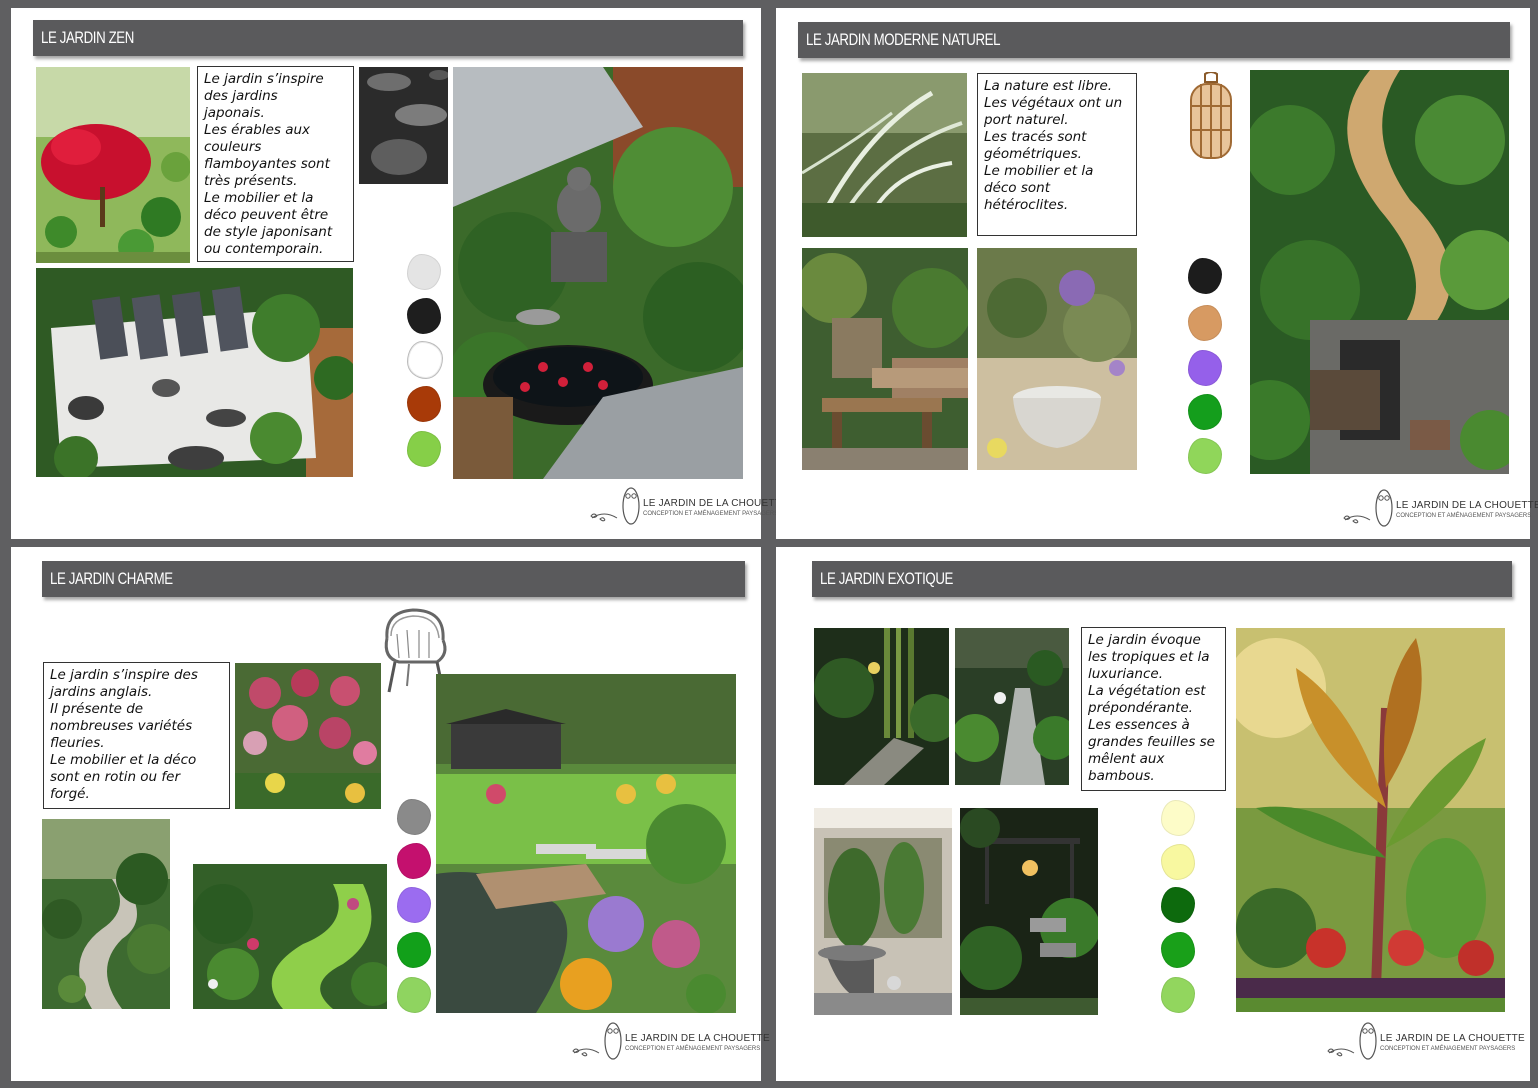 This screenshot has height=1088, width=1538. I want to click on photo-buddha-fountain, so click(598, 273).